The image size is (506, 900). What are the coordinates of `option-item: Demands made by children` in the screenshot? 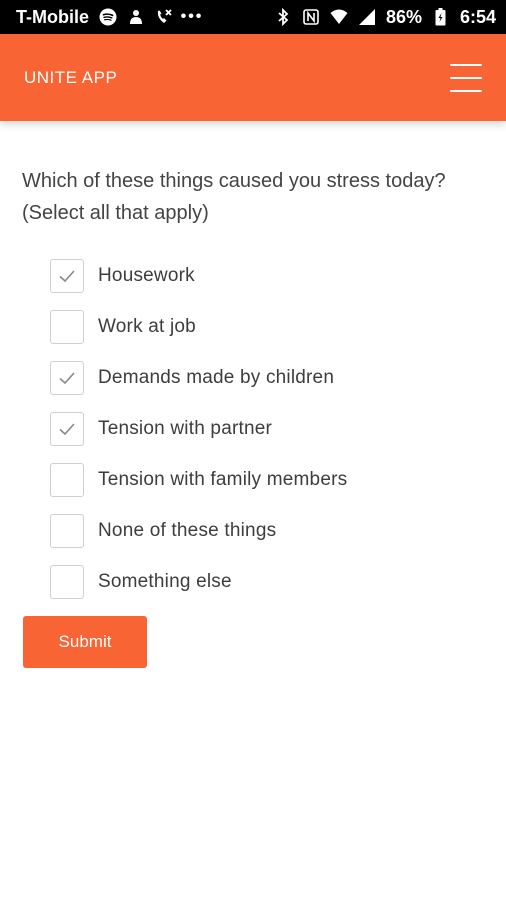 It's located at (260, 377).